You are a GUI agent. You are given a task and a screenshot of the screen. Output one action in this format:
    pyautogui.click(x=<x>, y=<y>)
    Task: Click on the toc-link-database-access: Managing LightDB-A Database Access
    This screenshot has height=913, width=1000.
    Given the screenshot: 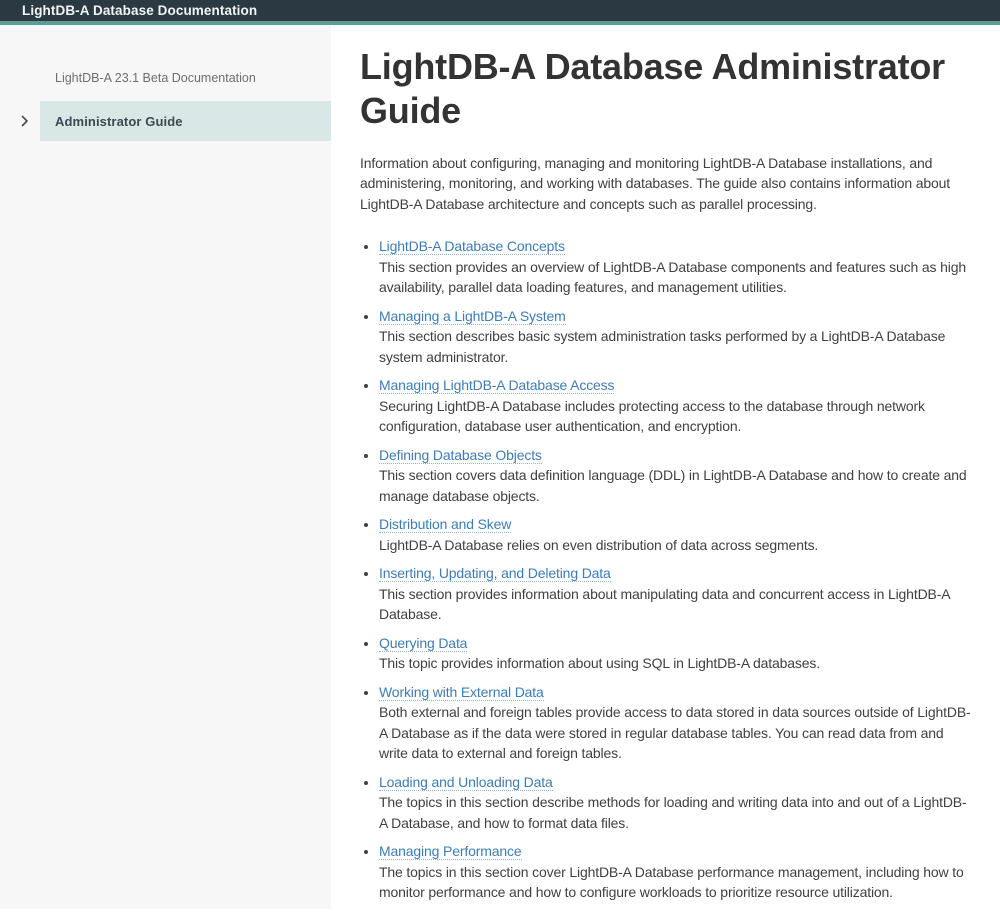 What is the action you would take?
    pyautogui.click(x=497, y=386)
    